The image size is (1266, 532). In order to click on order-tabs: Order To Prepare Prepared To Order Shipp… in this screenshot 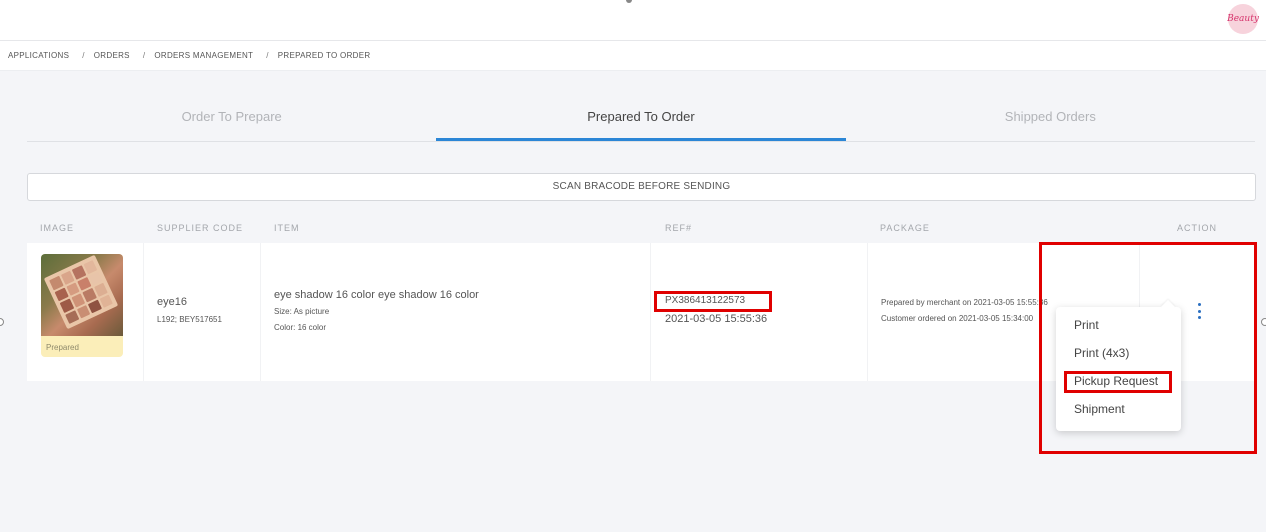, I will do `click(641, 118)`.